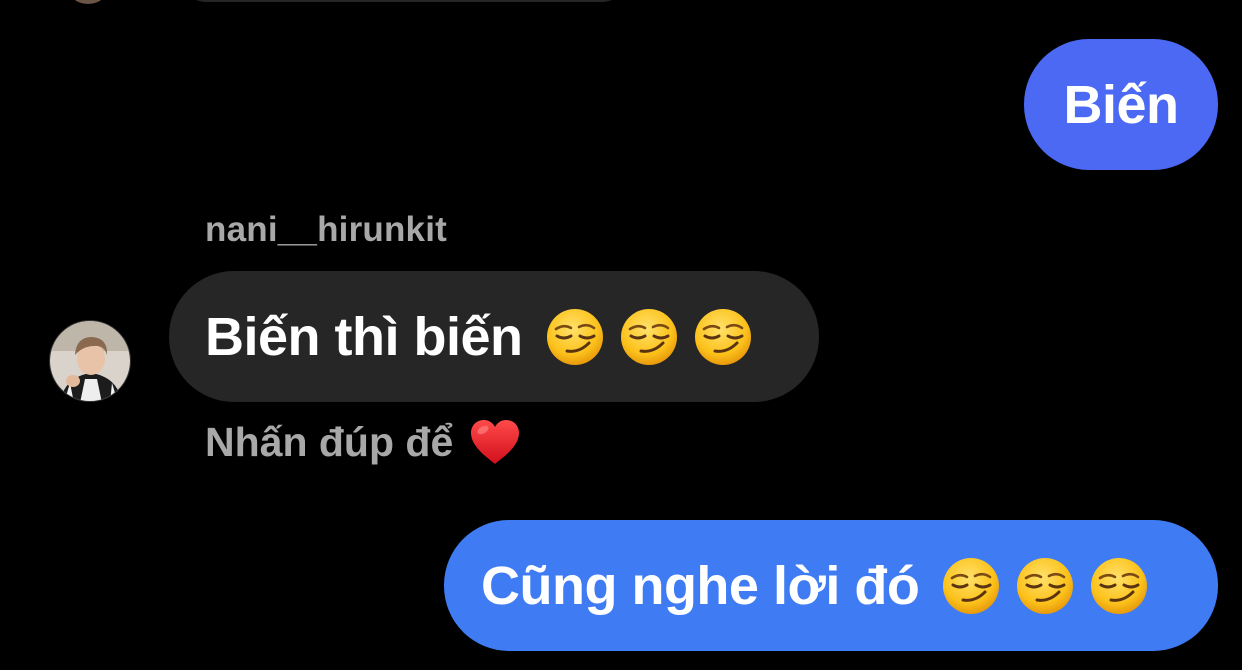 The width and height of the screenshot is (1242, 670). I want to click on sender-username: nani__hirunkit, so click(326, 230).